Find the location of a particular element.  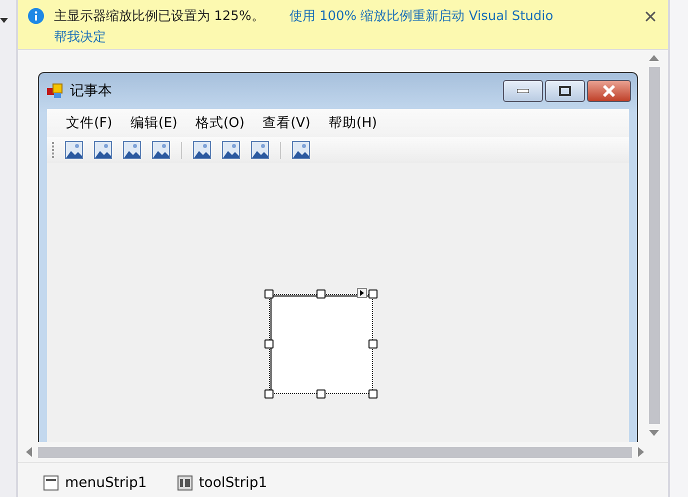

info-icon is located at coordinates (36, 16).